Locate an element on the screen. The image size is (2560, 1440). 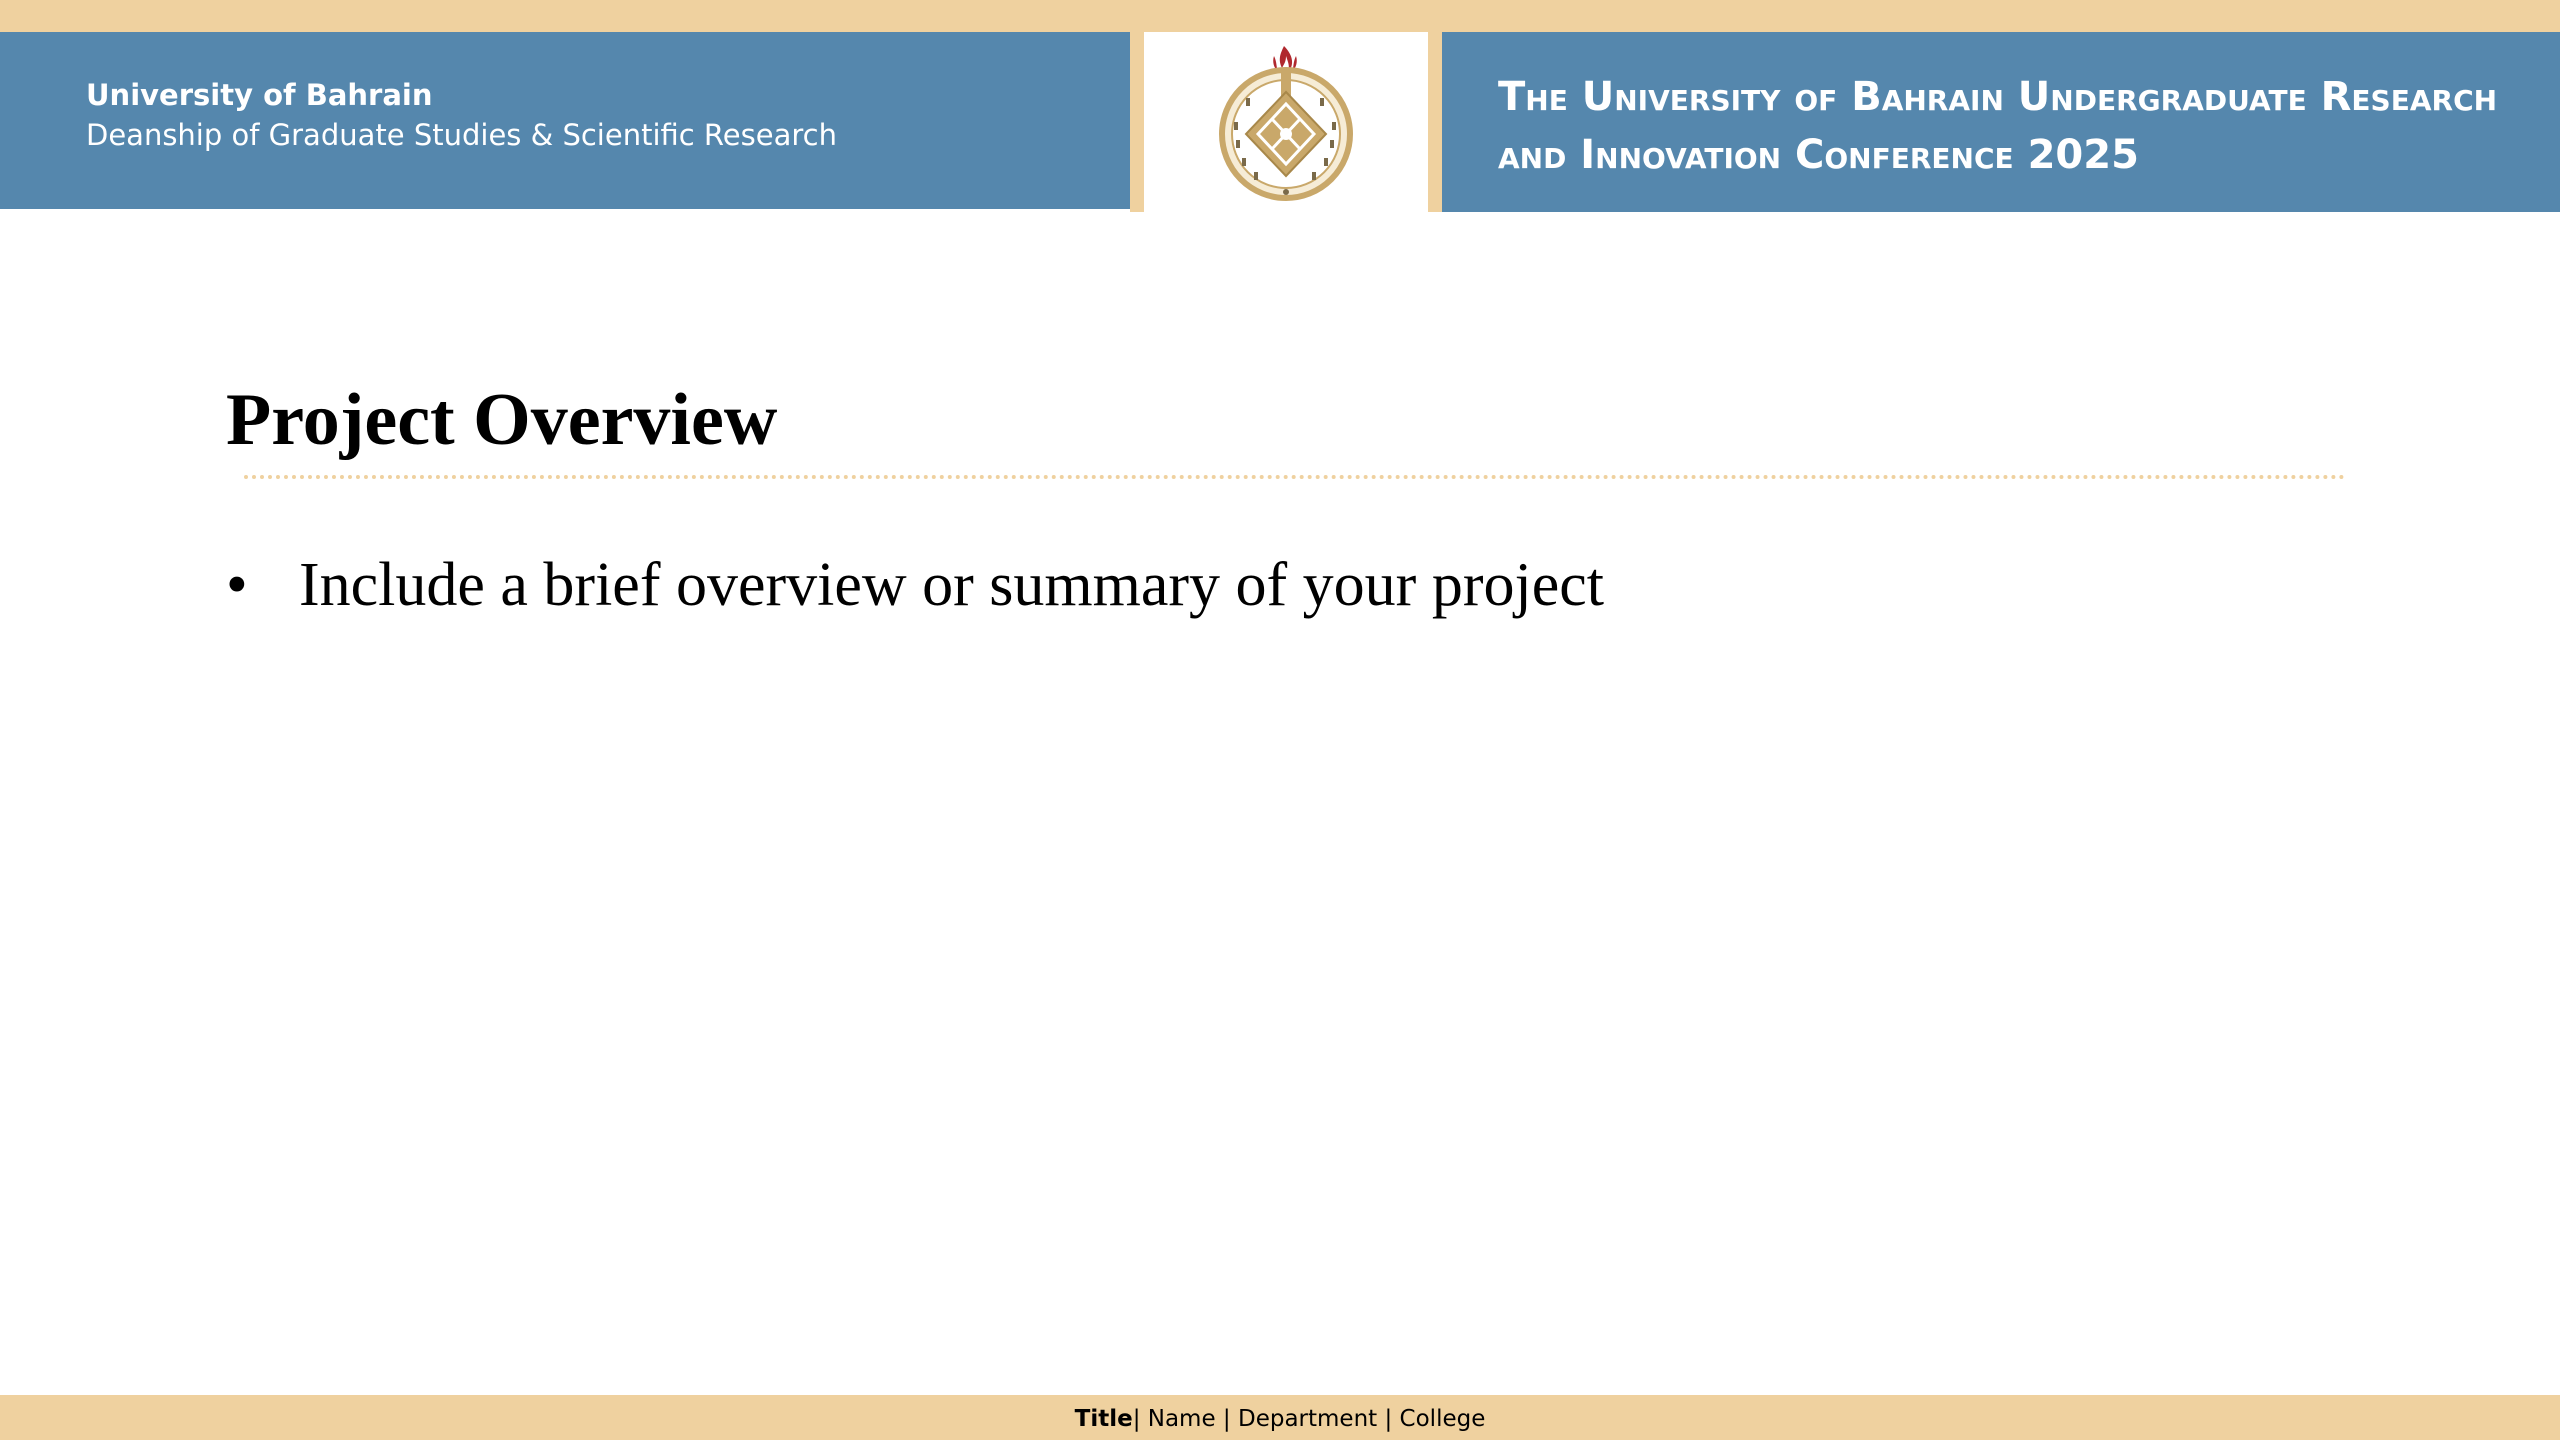
footer-text: Title| Name | Department | College is located at coordinates (1280, 1417).